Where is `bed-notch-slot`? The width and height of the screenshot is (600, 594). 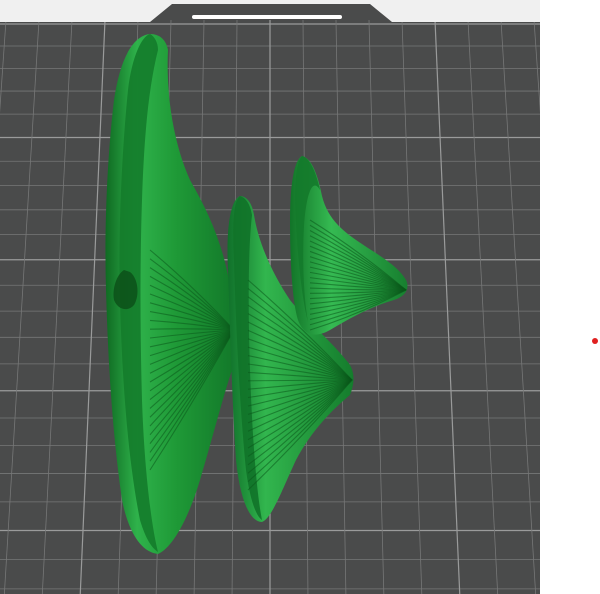 bed-notch-slot is located at coordinates (267, 17).